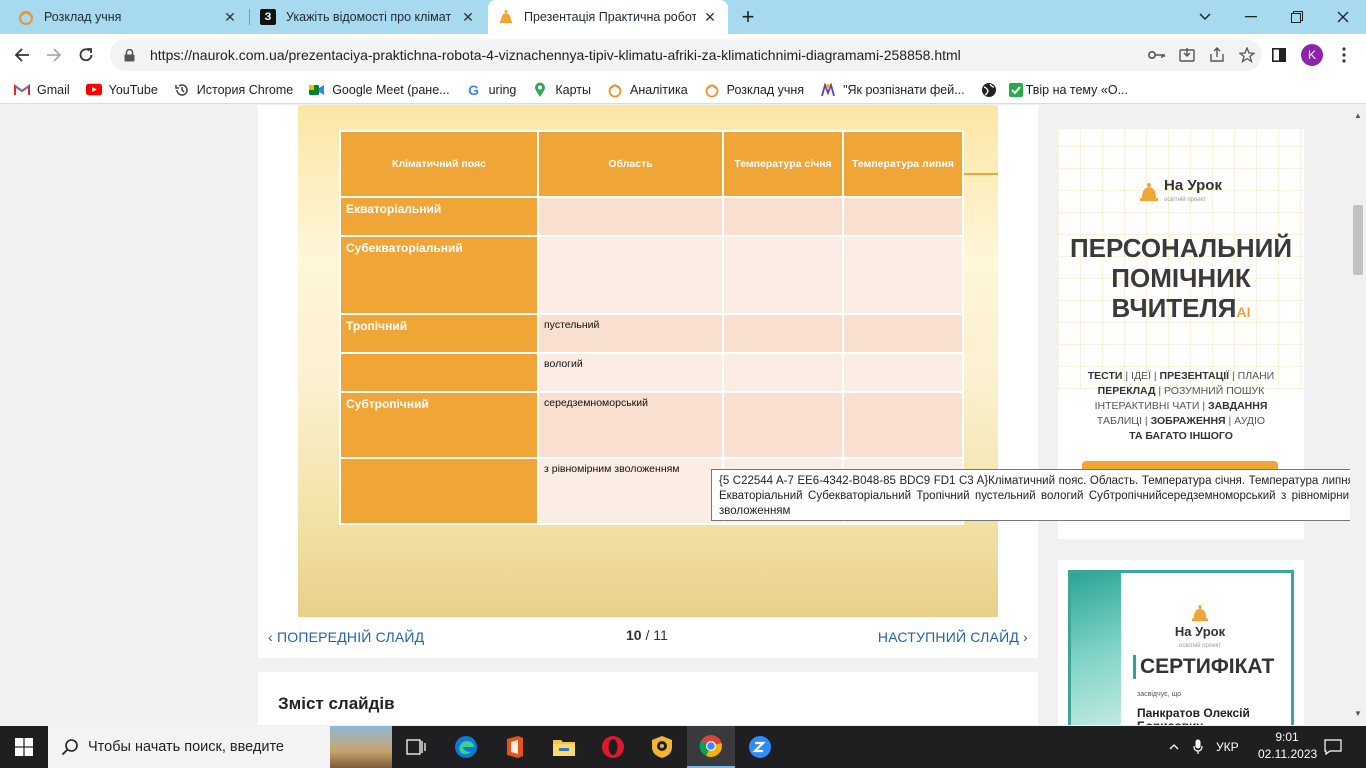 The height and width of the screenshot is (768, 1366). Describe the element at coordinates (128, 17) in the screenshot. I see `tab-schedule: Розклад учня ✕` at that location.